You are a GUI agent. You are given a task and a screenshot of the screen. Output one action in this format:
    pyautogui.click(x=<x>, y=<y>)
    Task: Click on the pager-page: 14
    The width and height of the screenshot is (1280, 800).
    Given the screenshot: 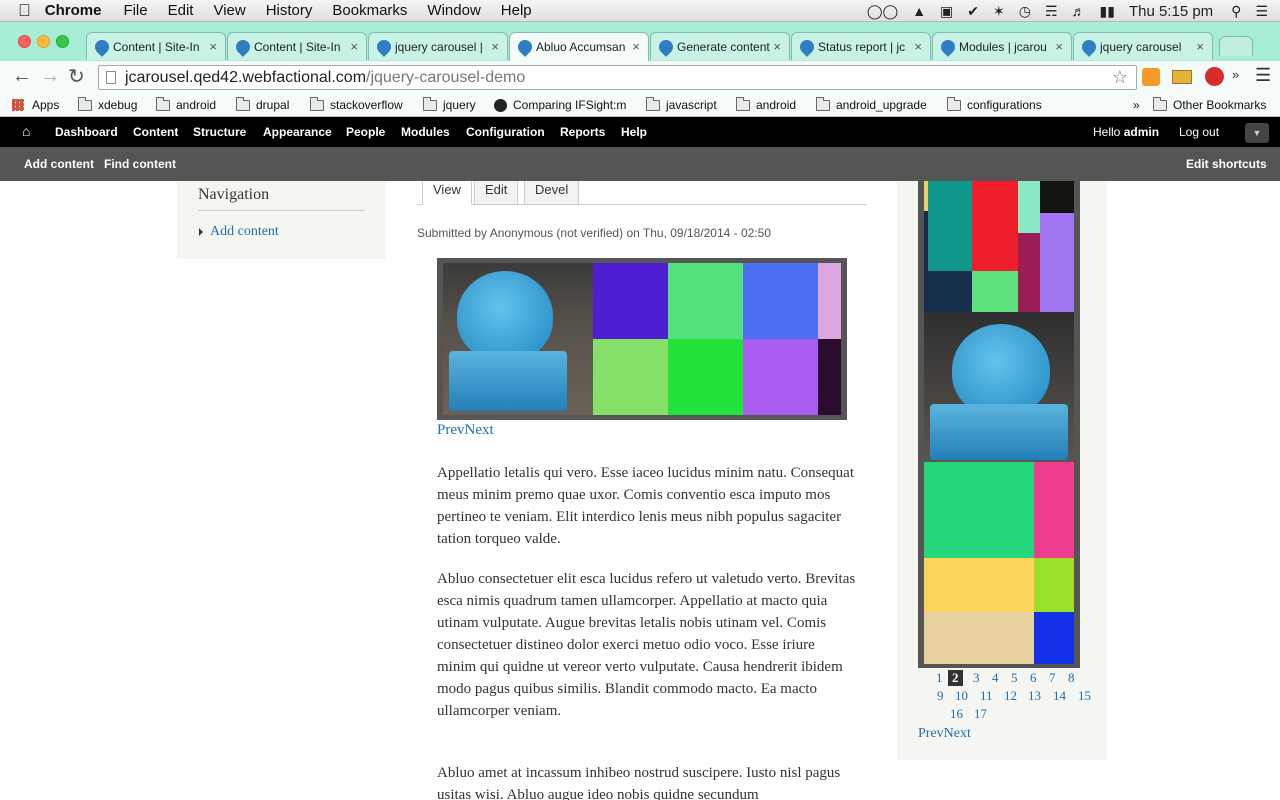 What is the action you would take?
    pyautogui.click(x=1059, y=696)
    